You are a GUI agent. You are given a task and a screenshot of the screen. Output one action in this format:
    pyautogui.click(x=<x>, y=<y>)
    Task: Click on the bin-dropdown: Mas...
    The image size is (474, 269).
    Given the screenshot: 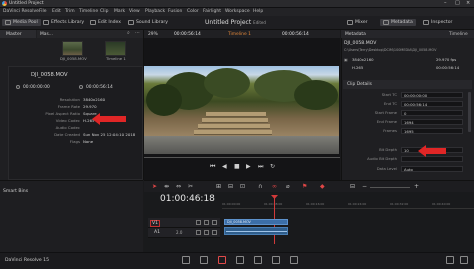 What is the action you would take?
    pyautogui.click(x=46, y=34)
    